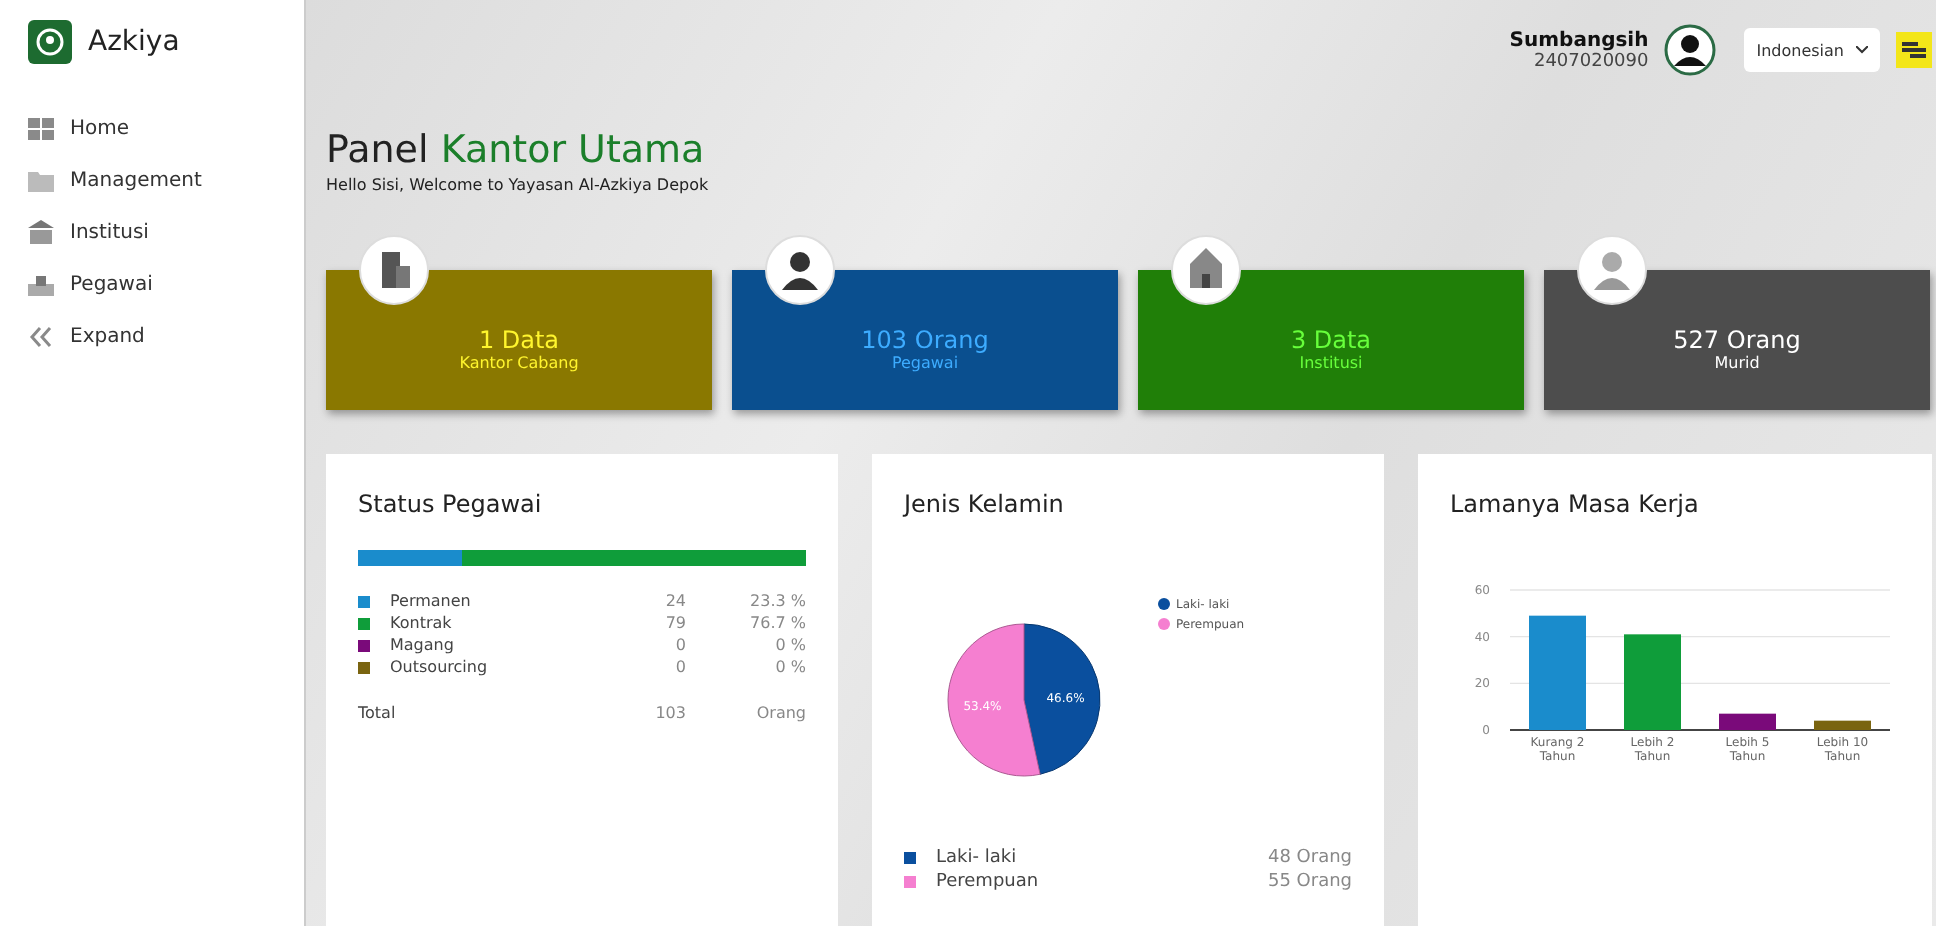 This screenshot has width=1936, height=926. I want to click on menu-button, so click(1914, 50).